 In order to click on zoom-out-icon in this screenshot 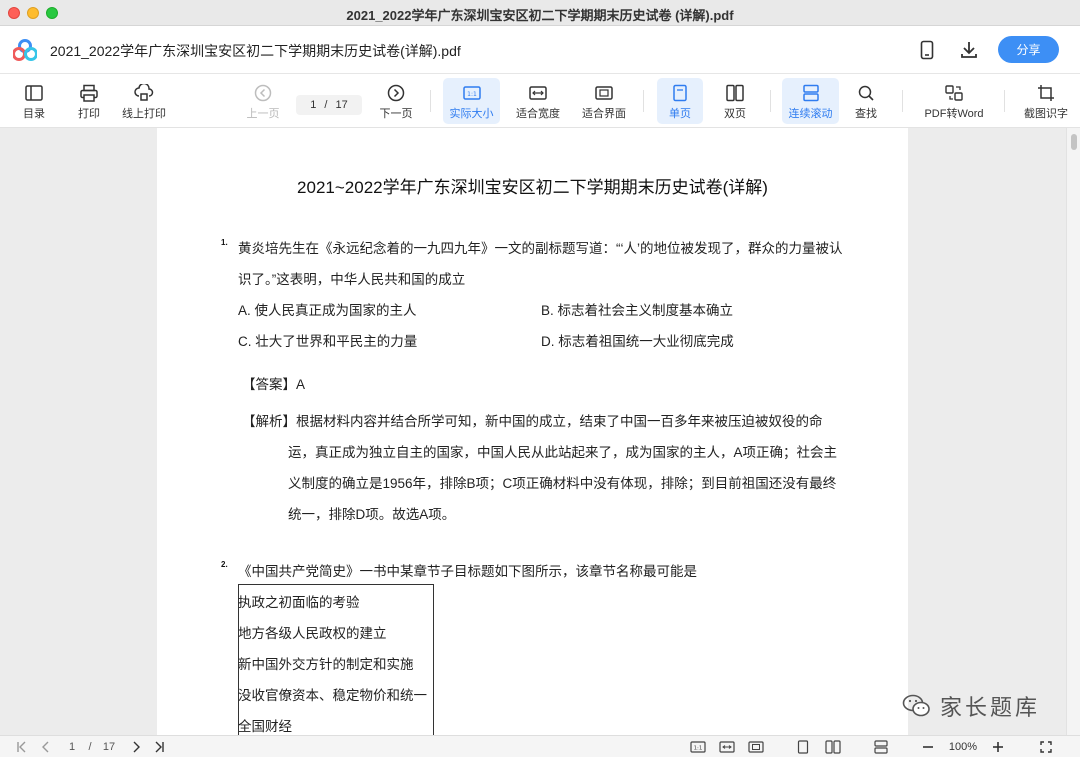, I will do `click(928, 747)`.